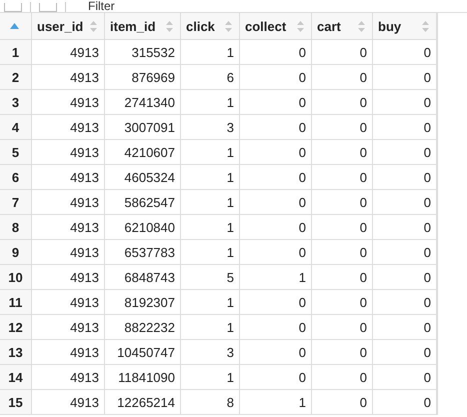 Image resolution: width=467 pixels, height=417 pixels. Describe the element at coordinates (210, 26) in the screenshot. I see `column-header: click` at that location.